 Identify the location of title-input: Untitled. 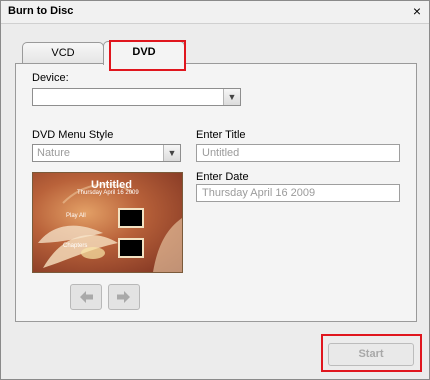
(298, 153).